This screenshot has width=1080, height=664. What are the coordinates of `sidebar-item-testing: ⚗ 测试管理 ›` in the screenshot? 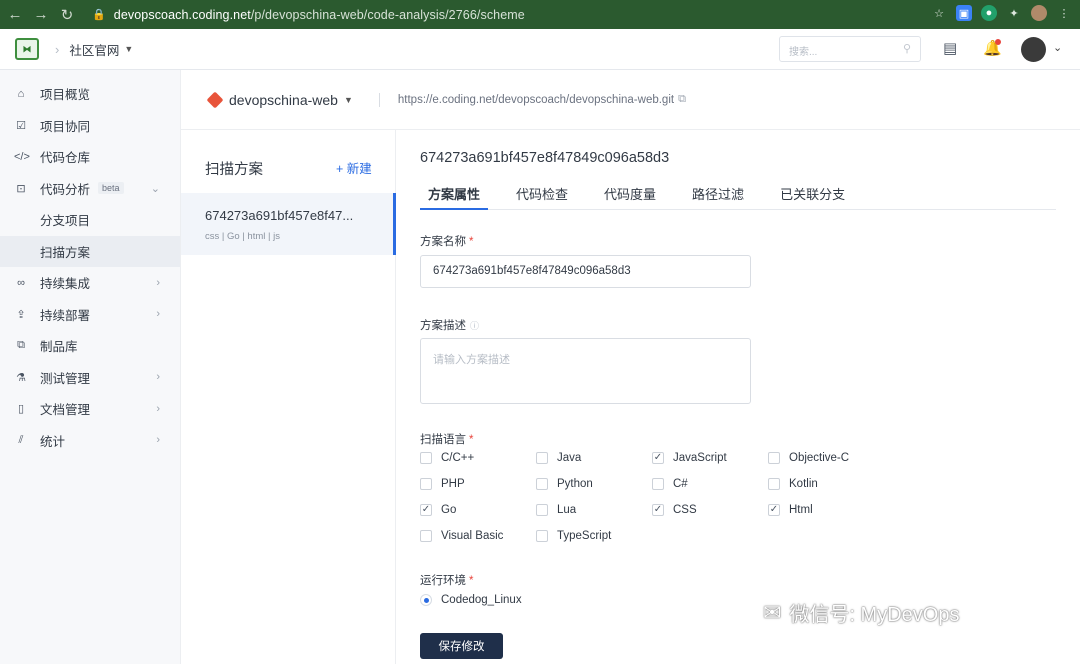 It's located at (90, 378).